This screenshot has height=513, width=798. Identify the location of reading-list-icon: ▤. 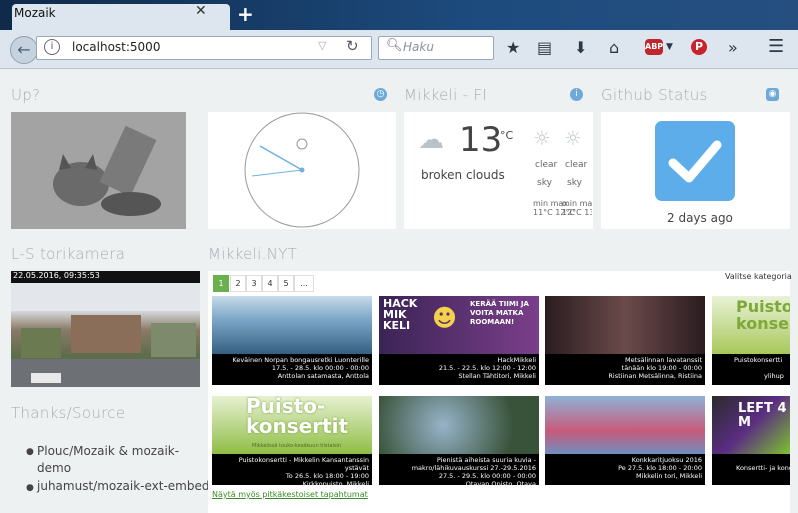
(544, 47).